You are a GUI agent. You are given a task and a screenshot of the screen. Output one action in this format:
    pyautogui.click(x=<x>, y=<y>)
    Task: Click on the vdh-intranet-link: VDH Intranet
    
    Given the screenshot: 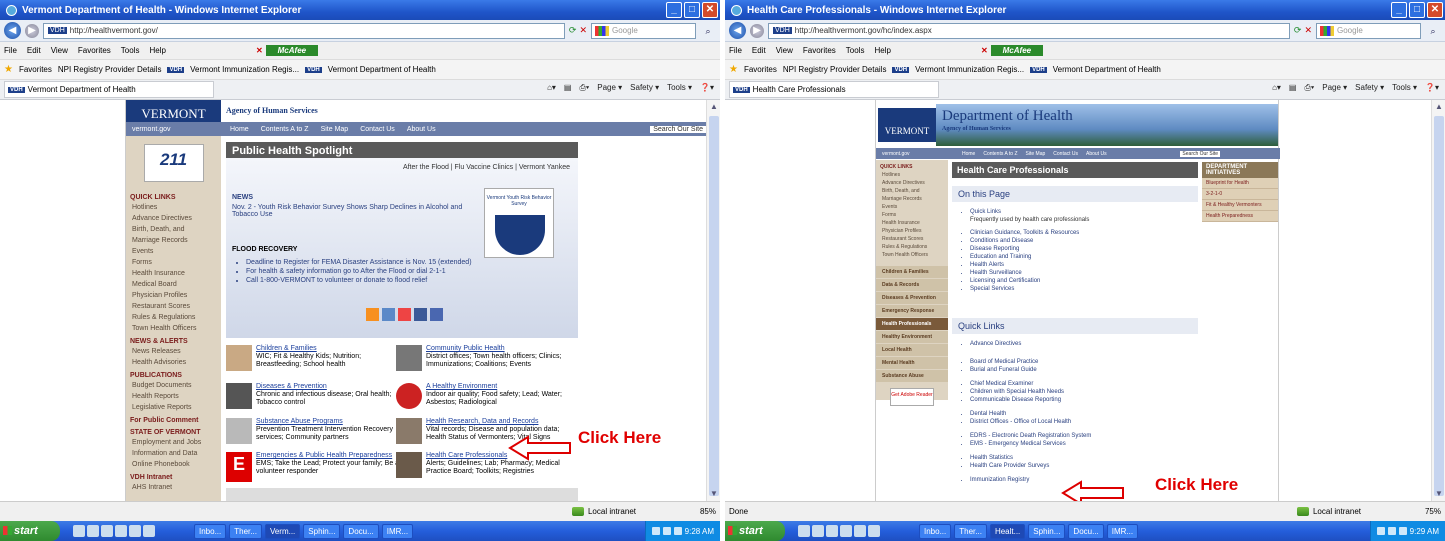 What is the action you would take?
    pyautogui.click(x=173, y=476)
    